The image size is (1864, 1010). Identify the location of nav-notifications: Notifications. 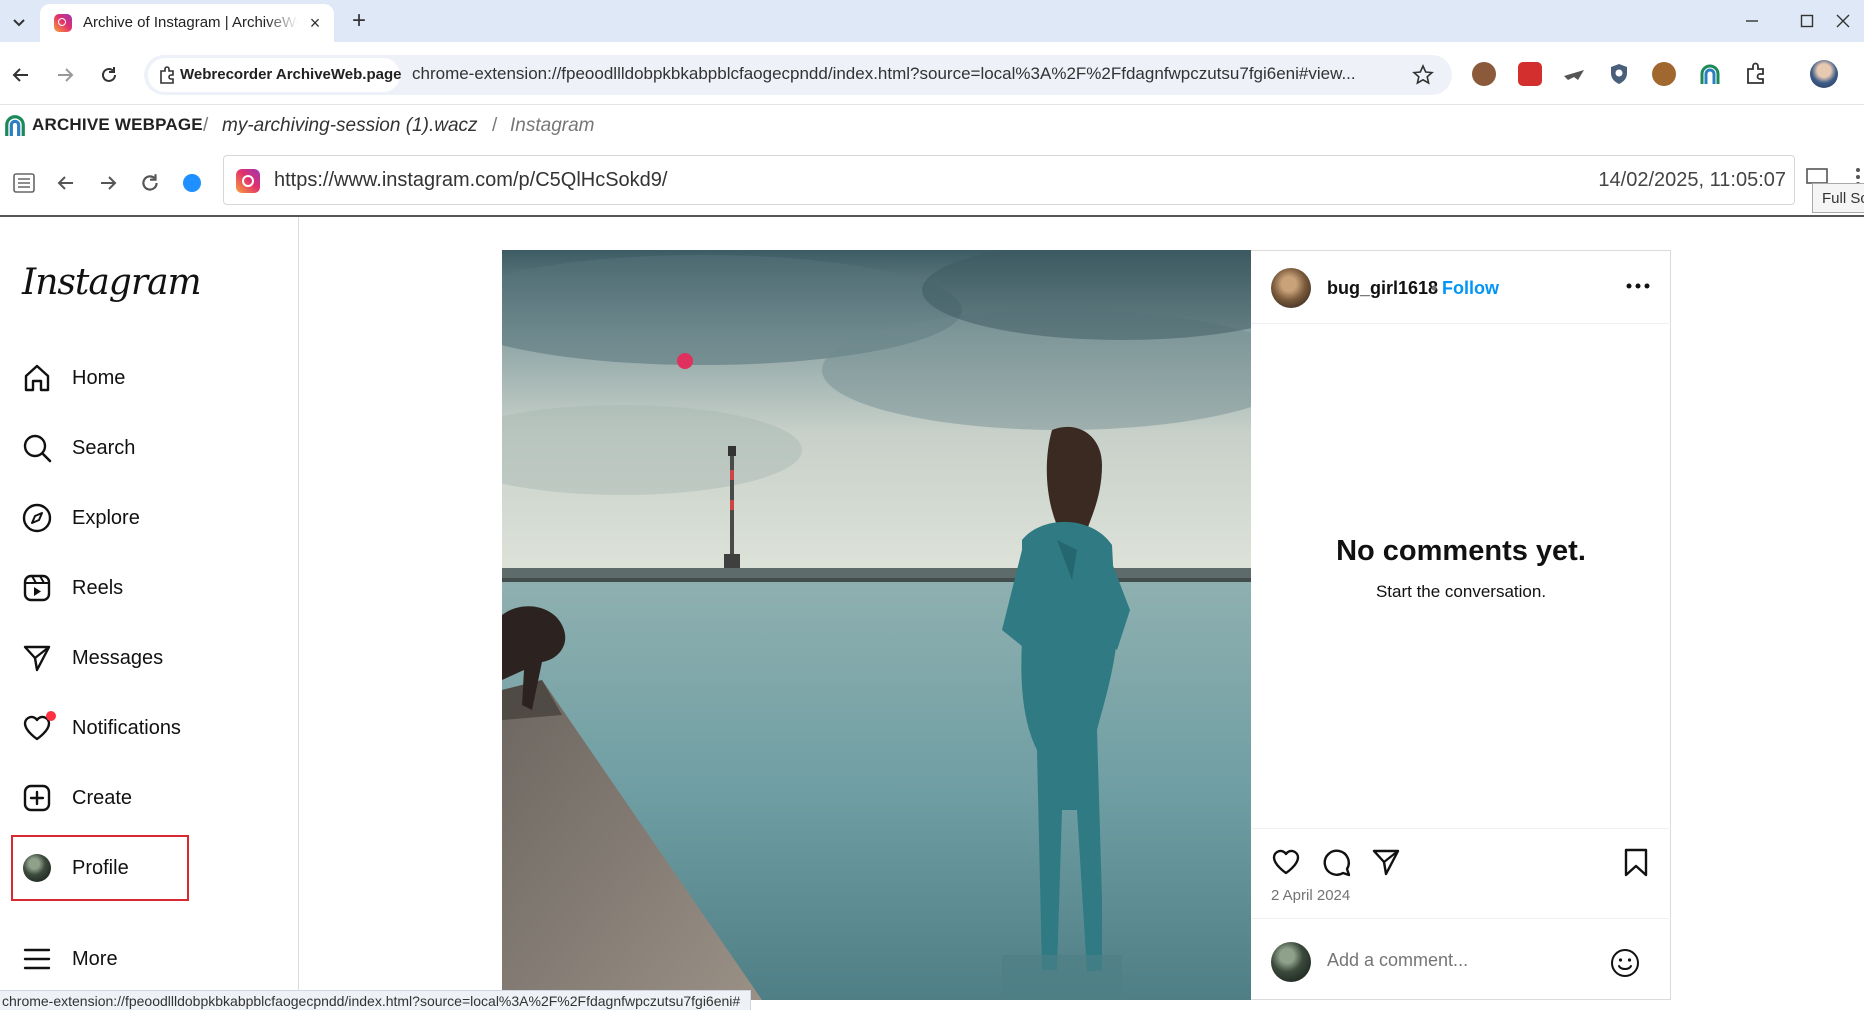
(170, 728).